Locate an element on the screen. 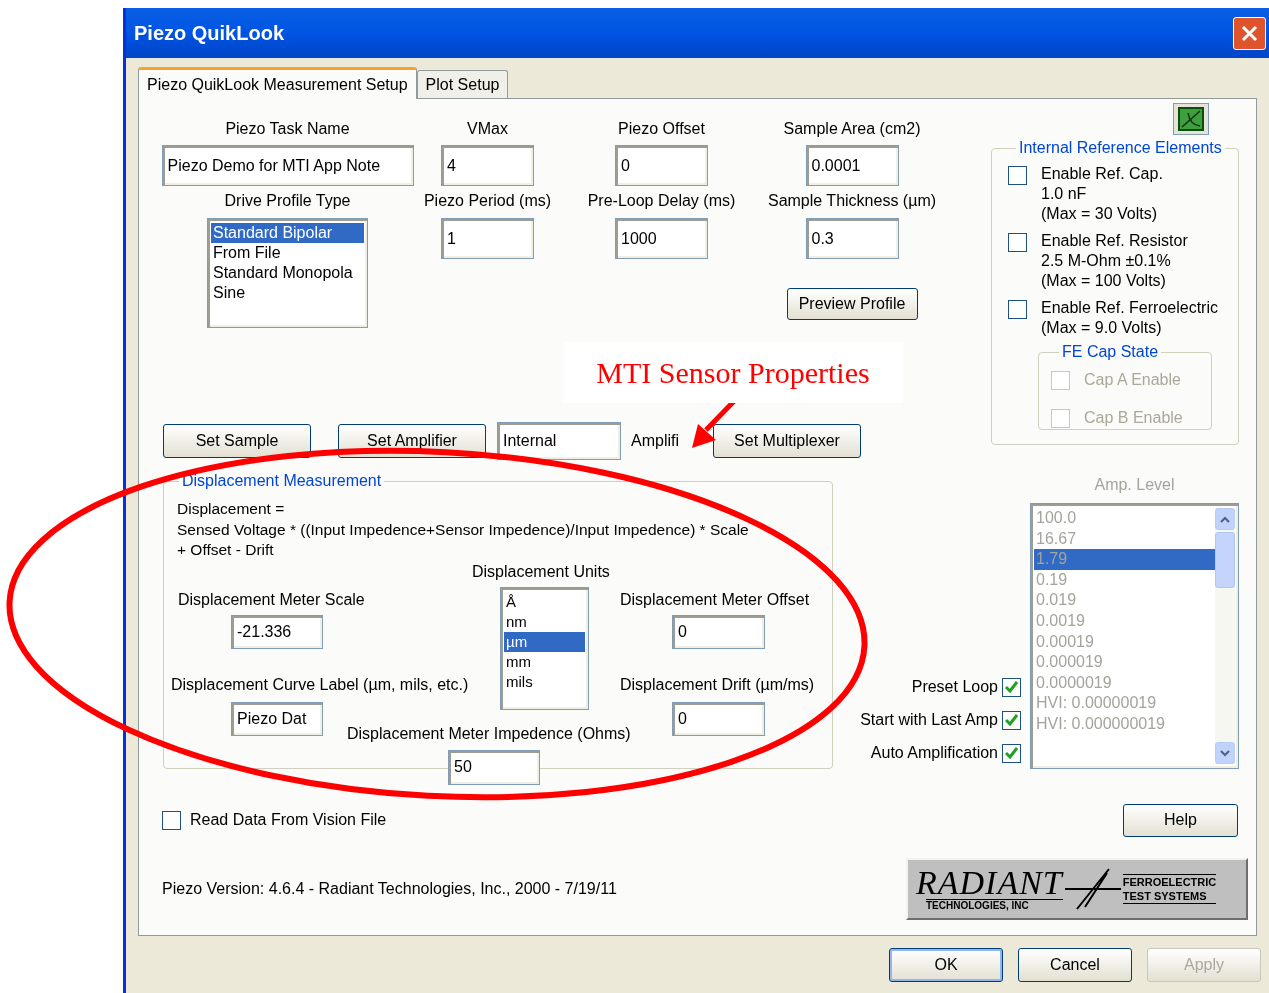 This screenshot has height=993, width=1269. scroll-down-button is located at coordinates (1225, 753).